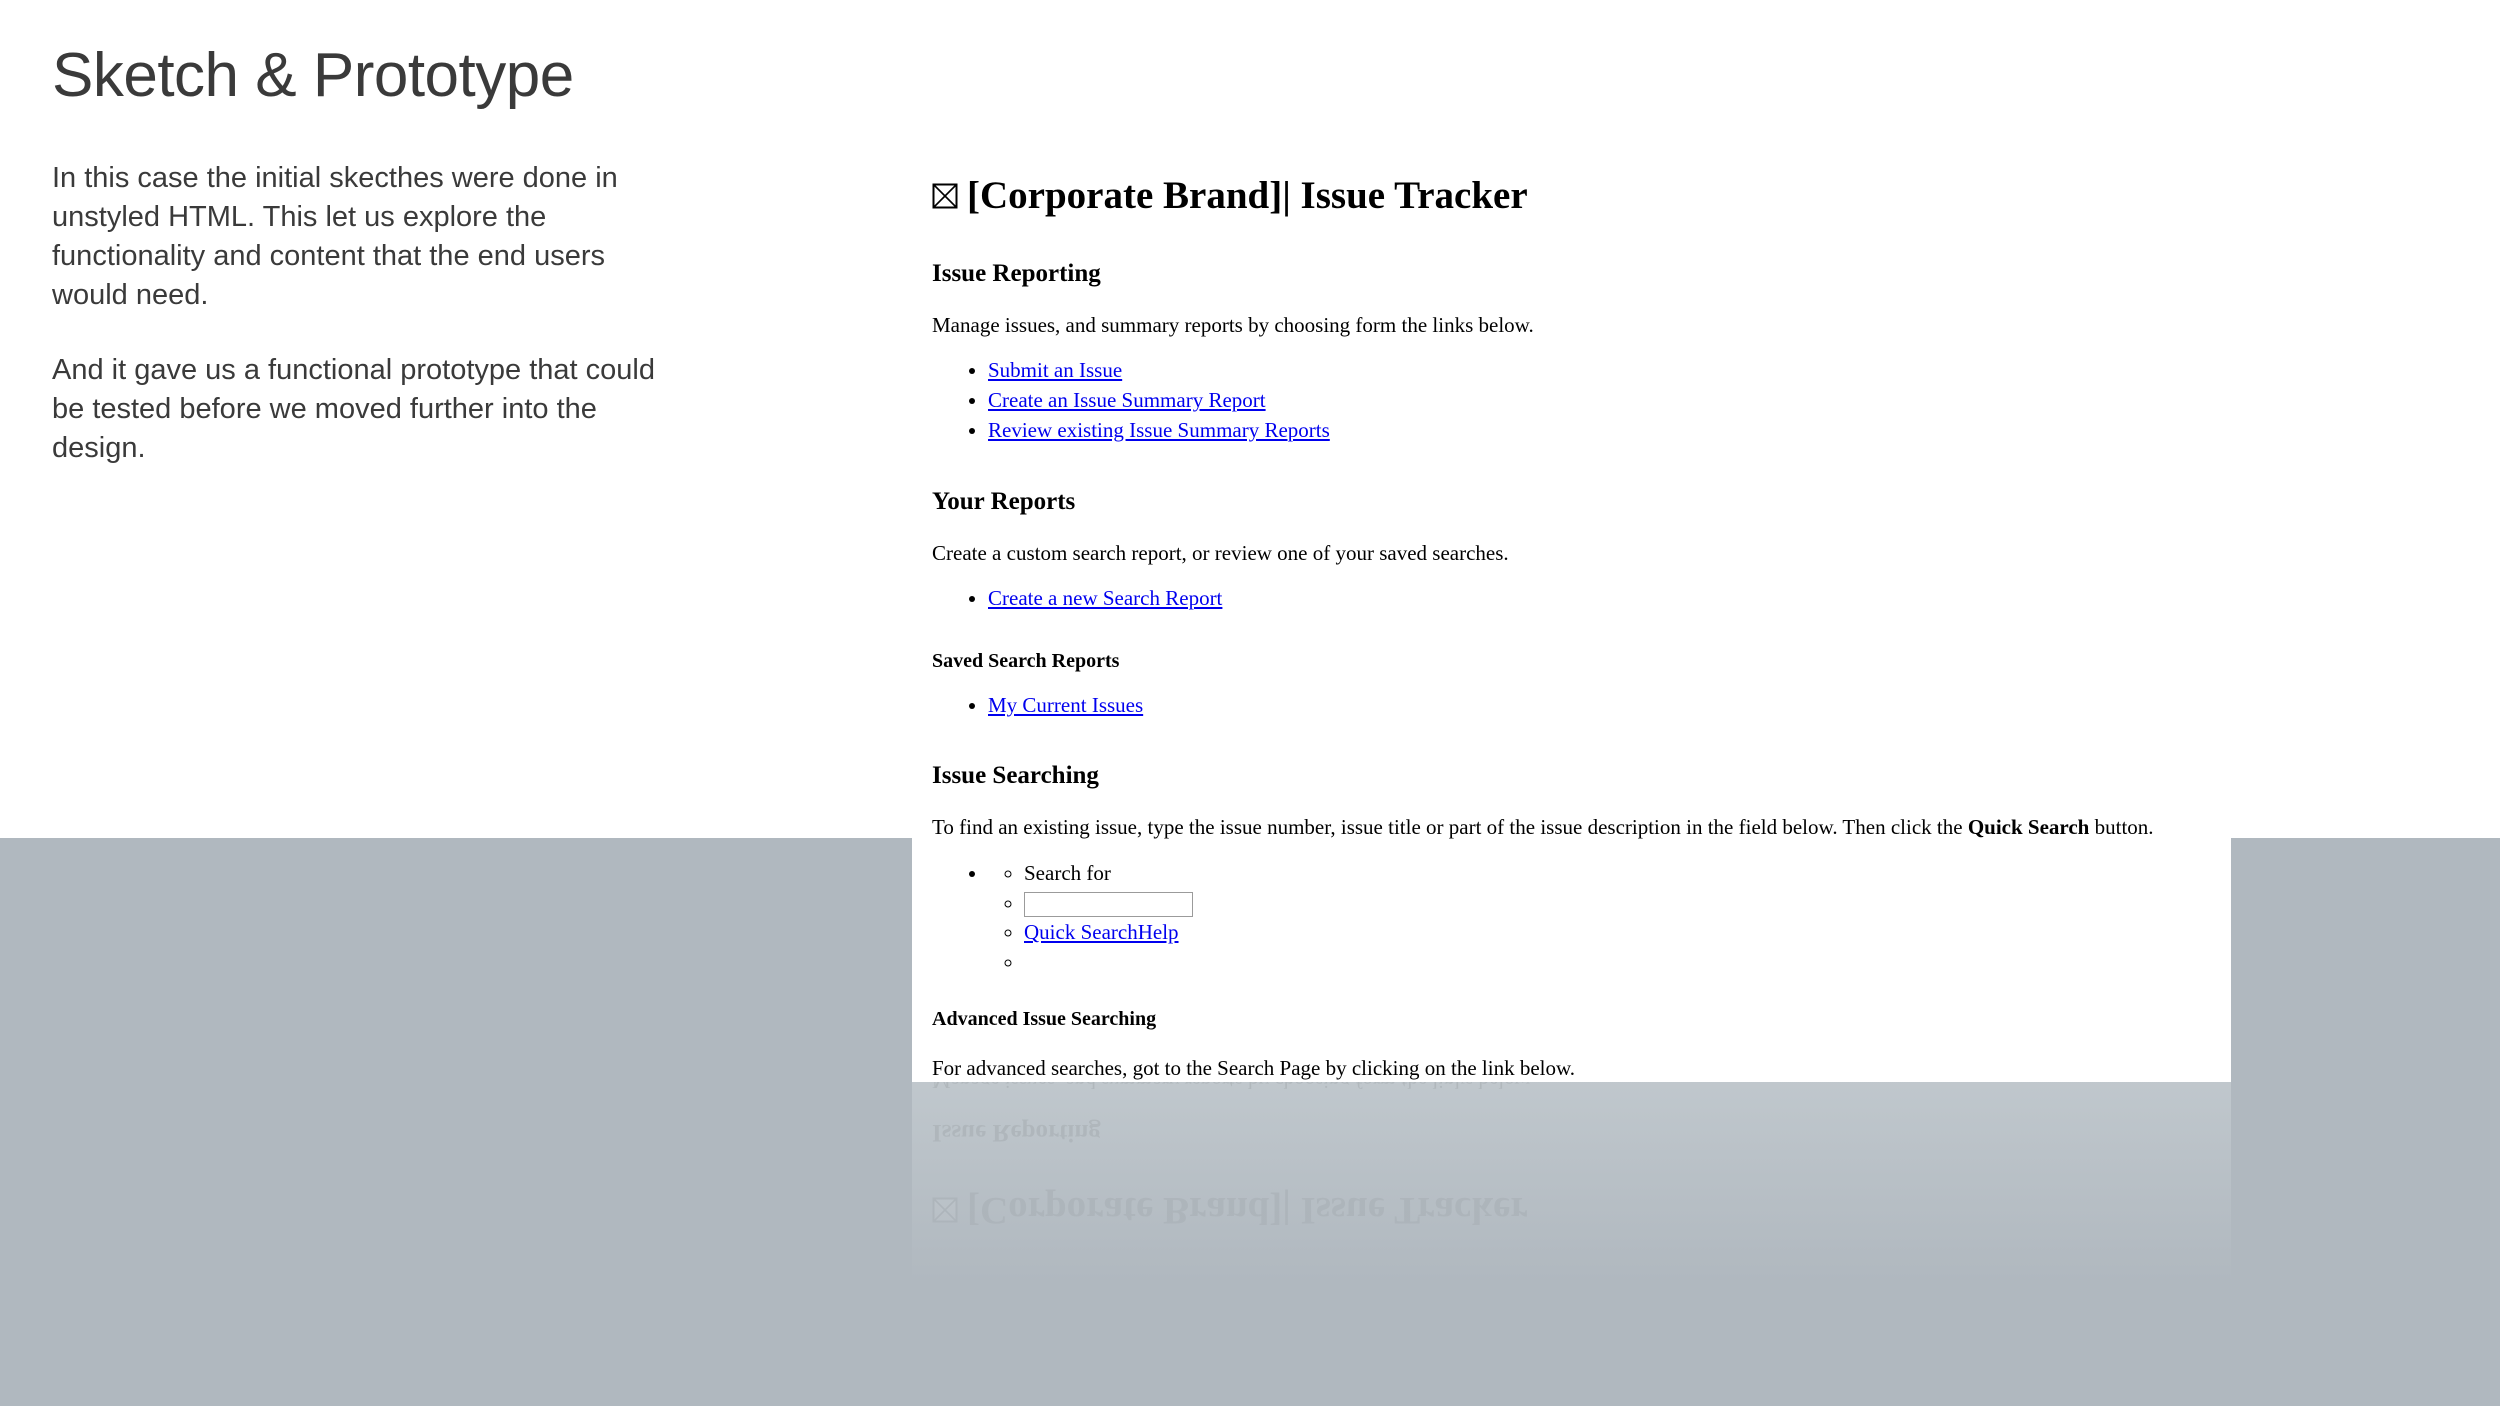 The width and height of the screenshot is (2500, 1406). Describe the element at coordinates (2121, 827) in the screenshot. I see `issue-searching-intro-after: button.` at that location.